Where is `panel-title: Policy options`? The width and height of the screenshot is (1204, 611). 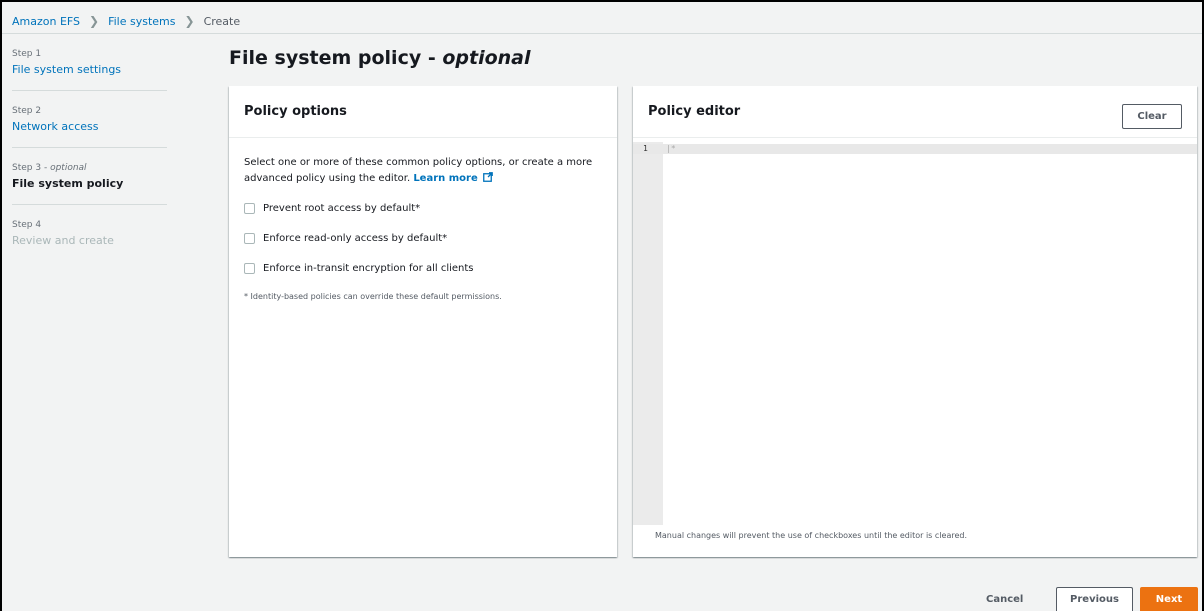 panel-title: Policy options is located at coordinates (295, 111).